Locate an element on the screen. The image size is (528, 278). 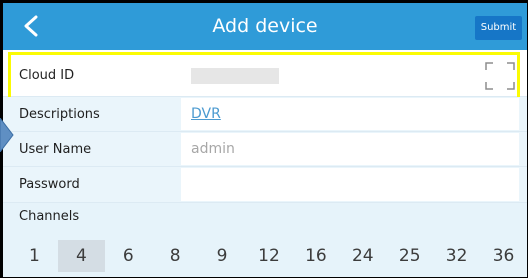
channels-selector: 1 4 6 8 9 12 16 24 25 32 36 is located at coordinates (269, 256).